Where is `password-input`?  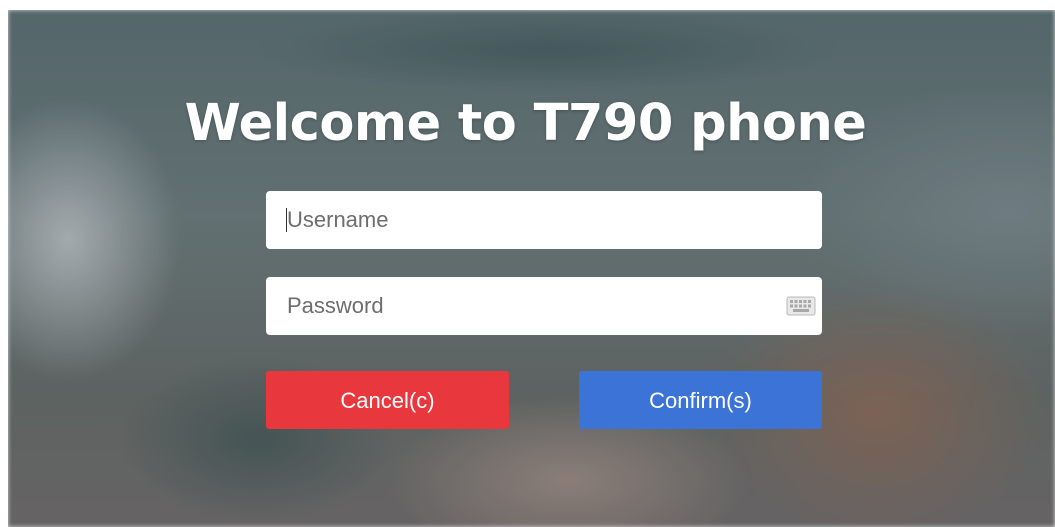 password-input is located at coordinates (544, 306).